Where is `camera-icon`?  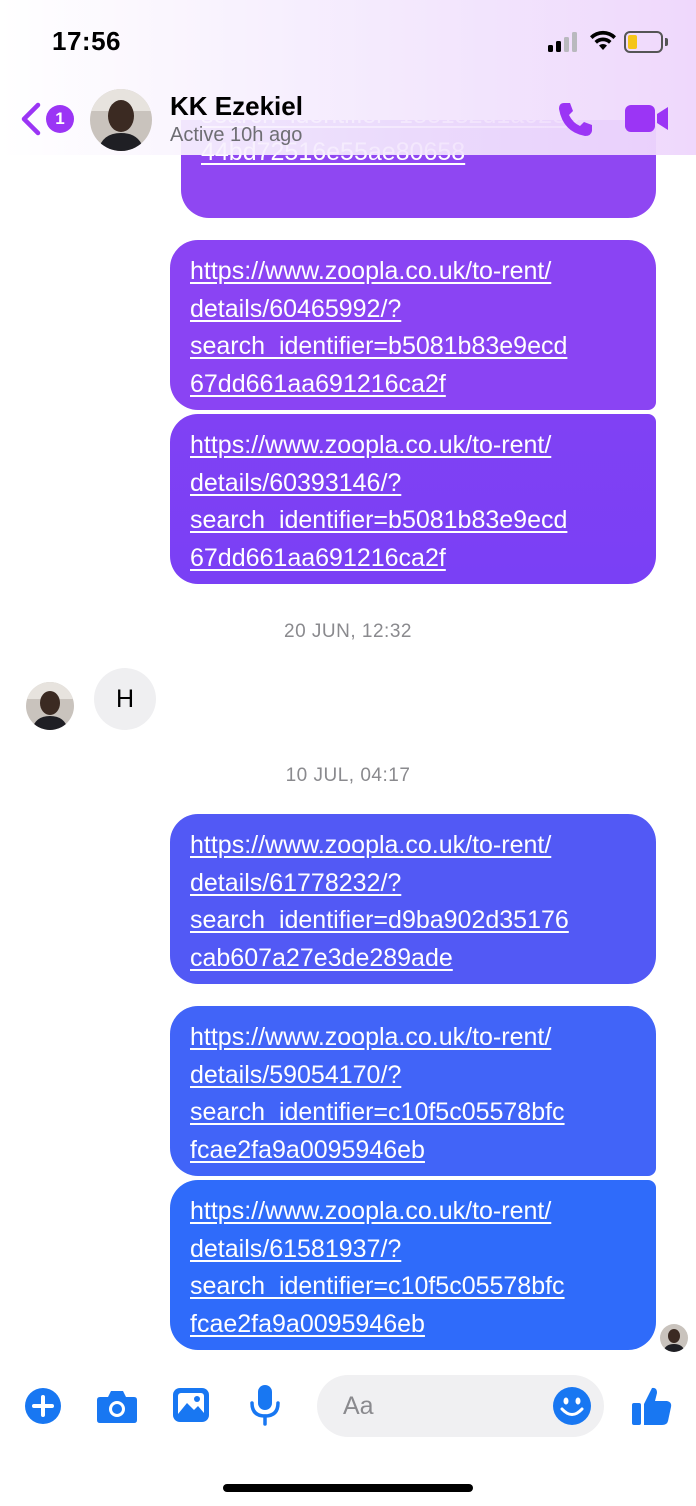
camera-icon is located at coordinates (117, 1406).